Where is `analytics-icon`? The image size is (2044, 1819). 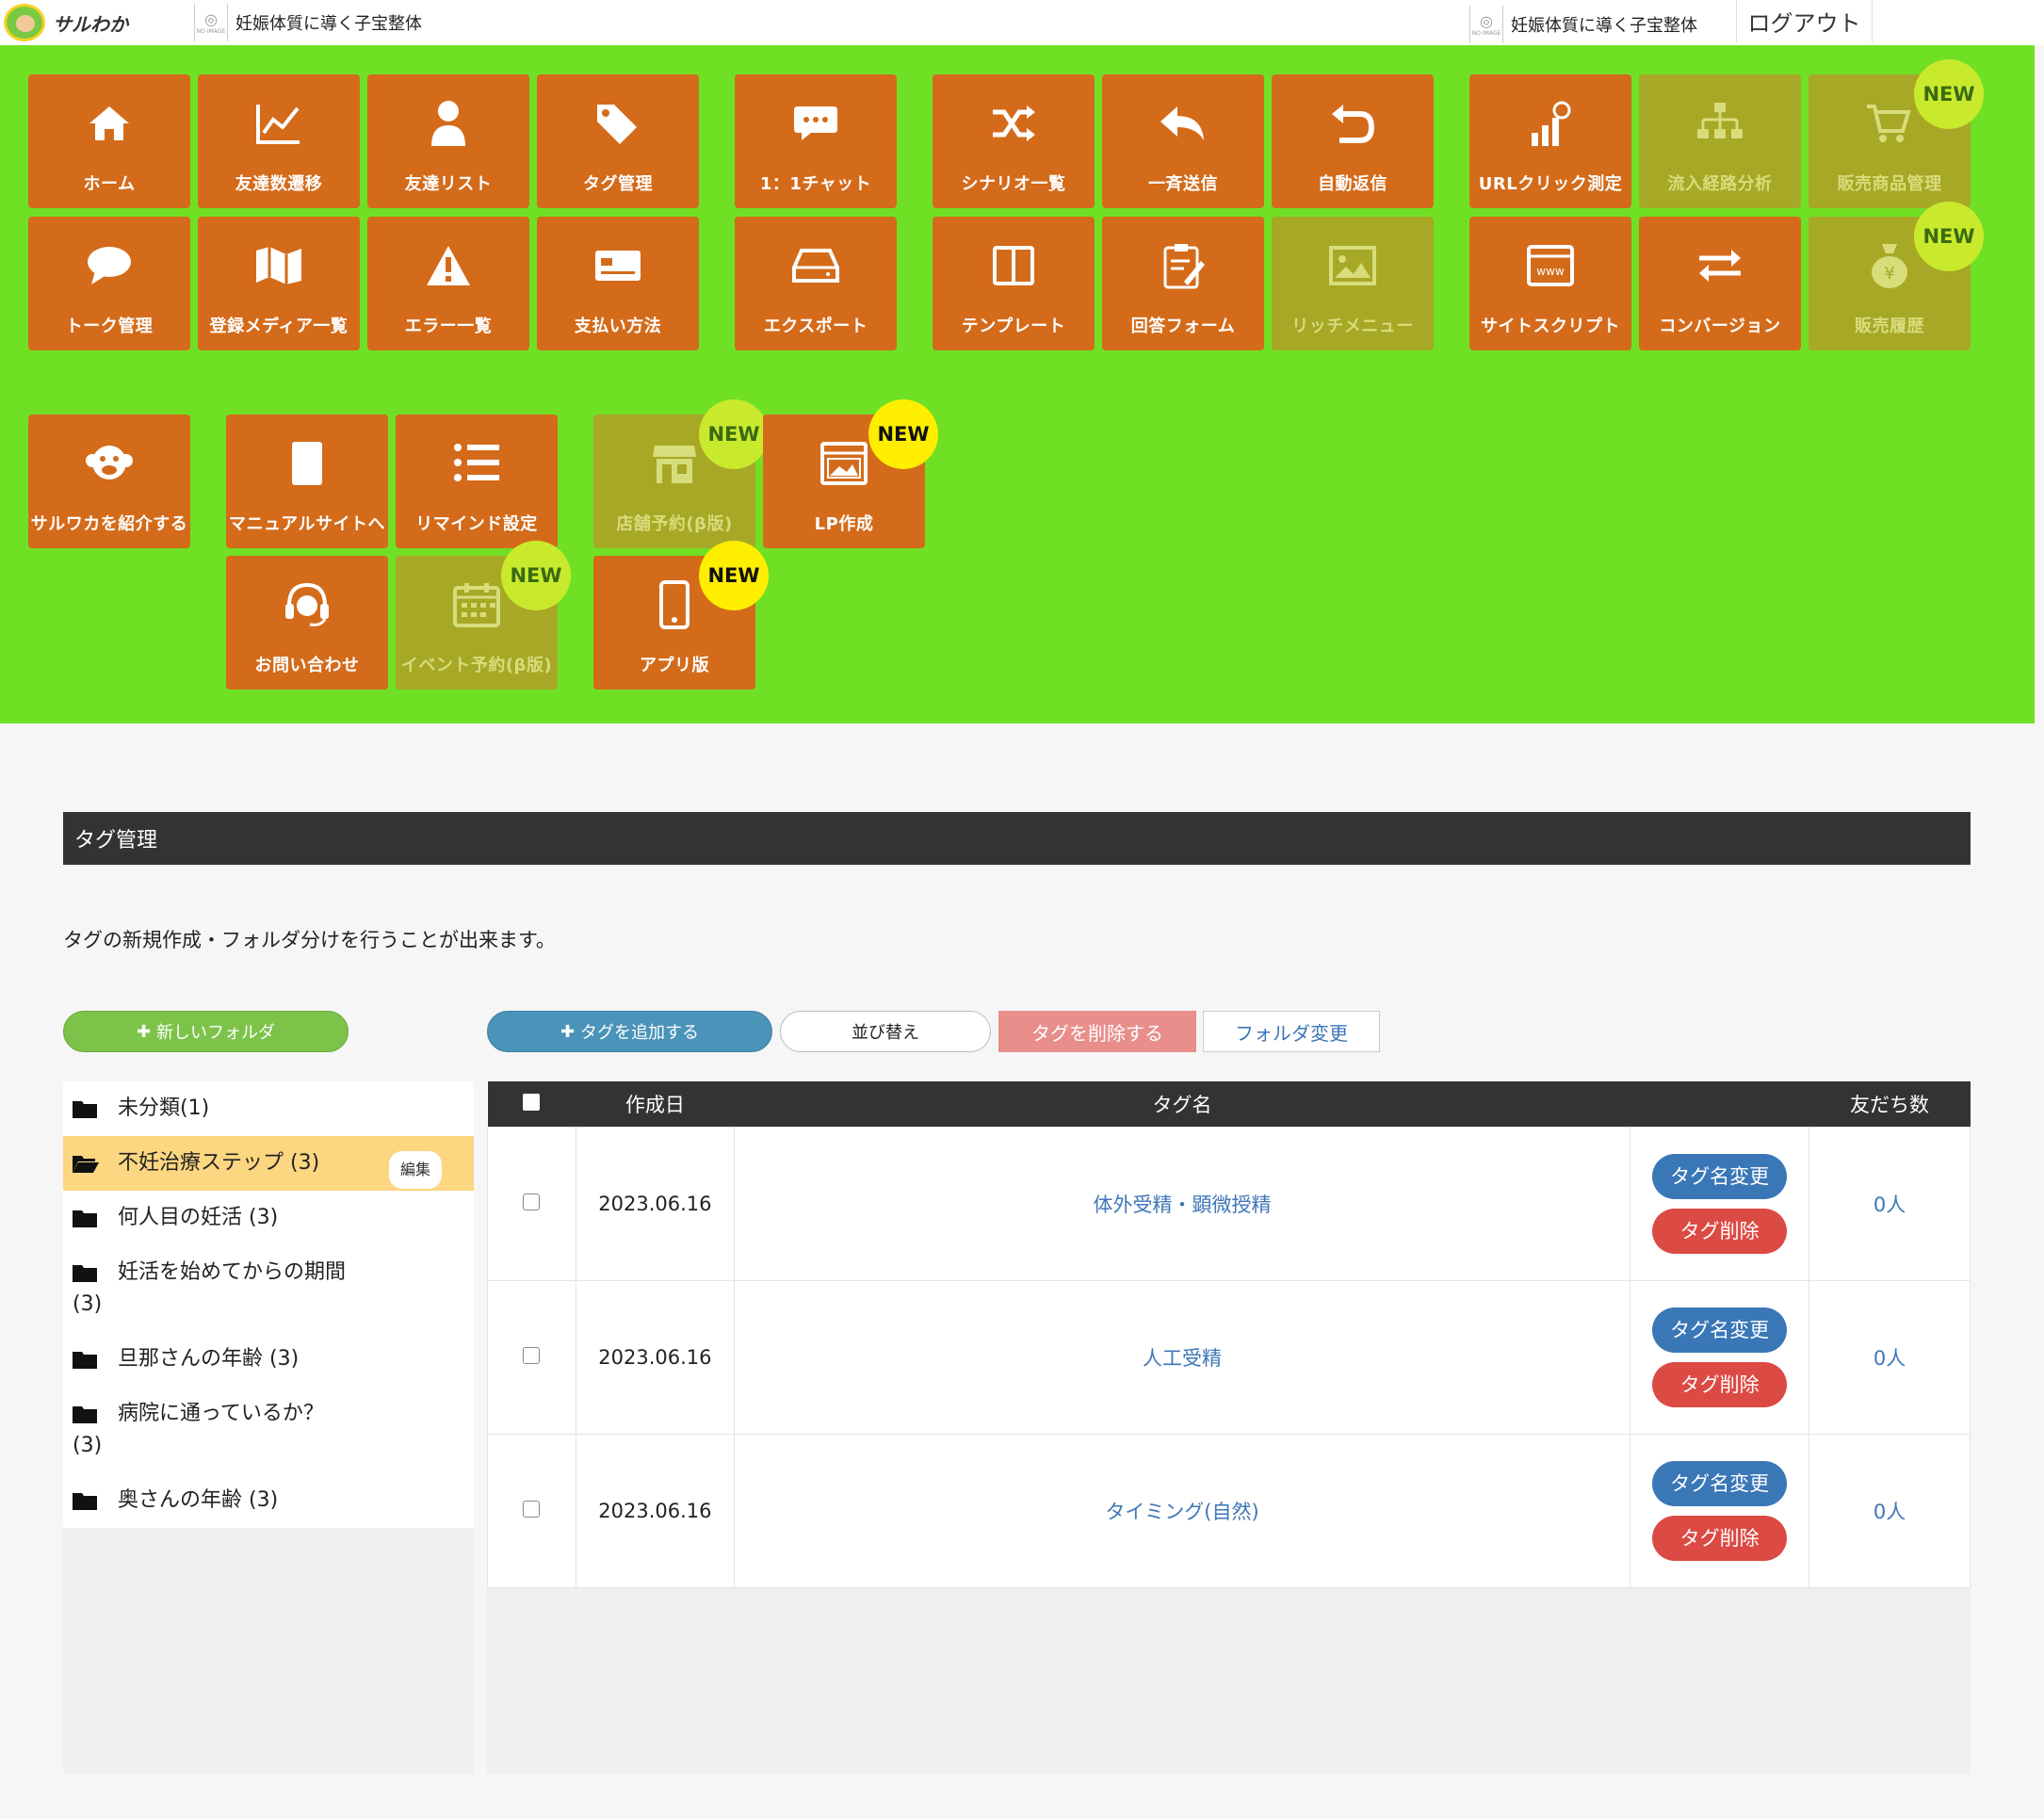 analytics-icon is located at coordinates (1550, 123).